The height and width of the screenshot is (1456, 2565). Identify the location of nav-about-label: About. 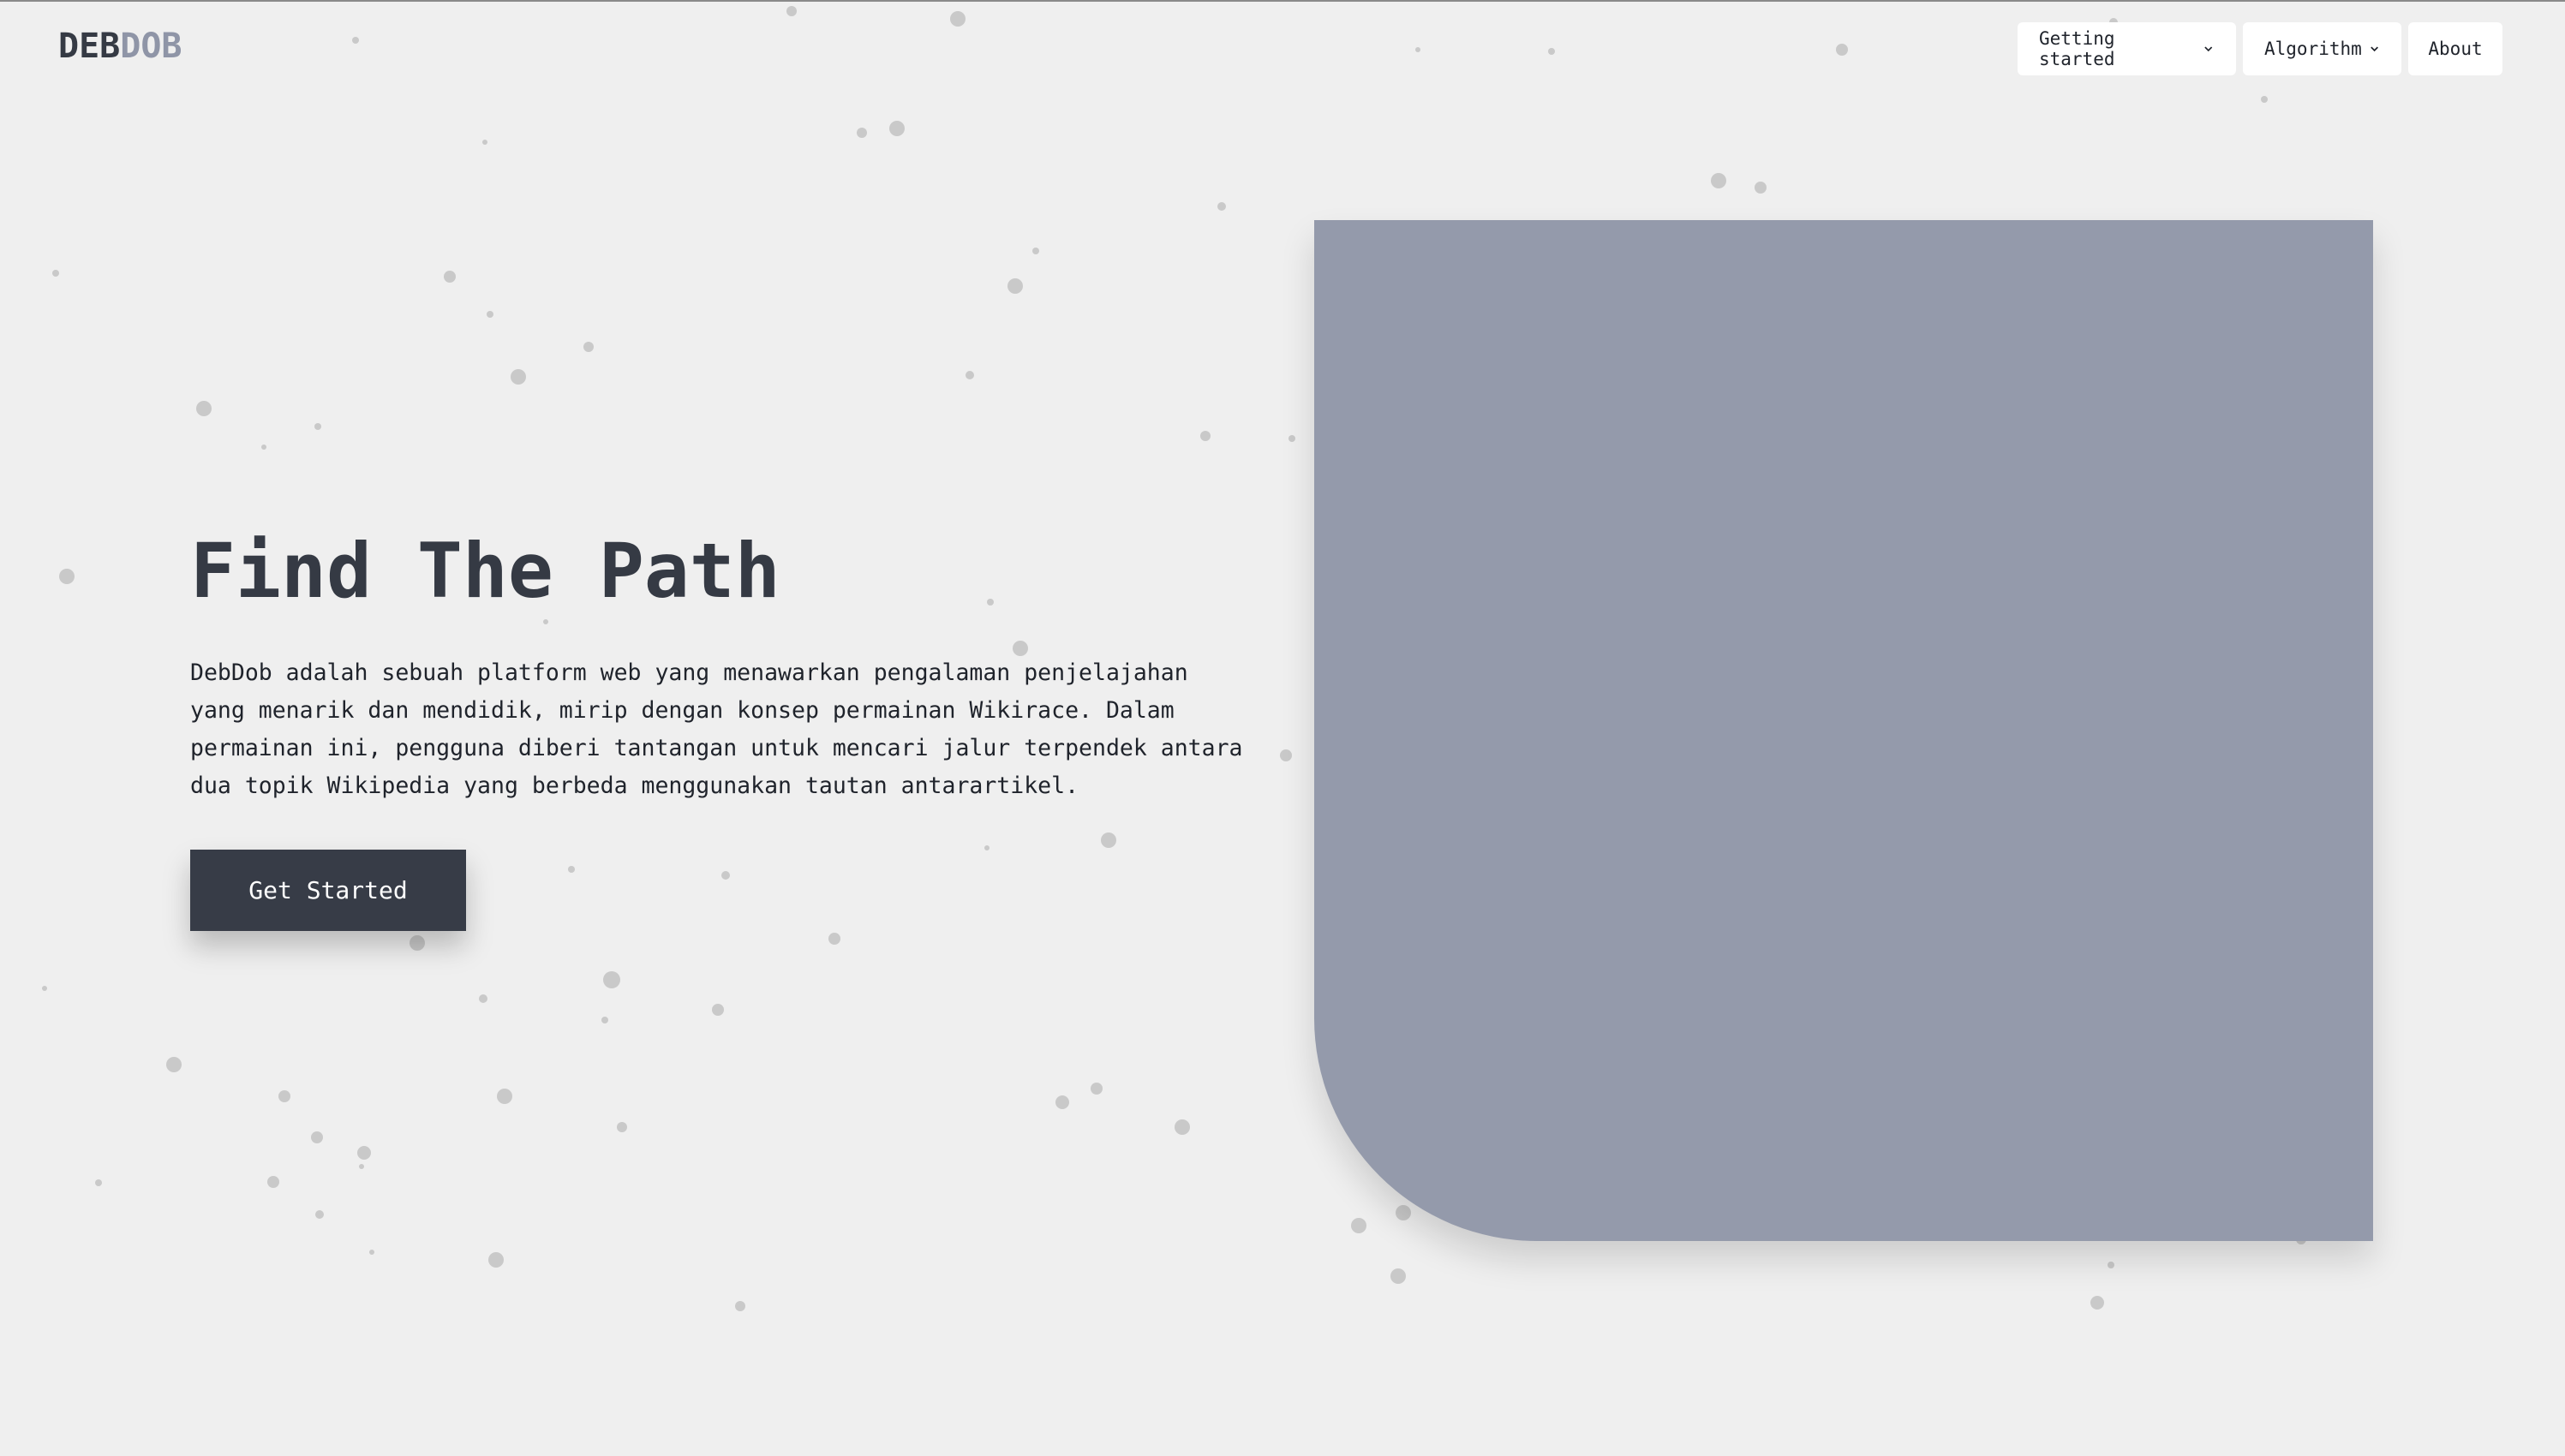
(2455, 49).